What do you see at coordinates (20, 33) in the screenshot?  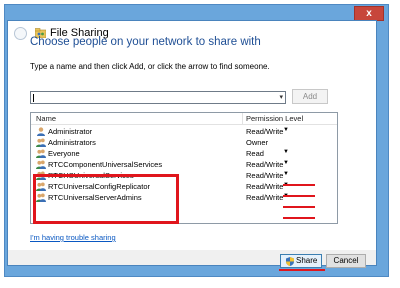 I see `back-button` at bounding box center [20, 33].